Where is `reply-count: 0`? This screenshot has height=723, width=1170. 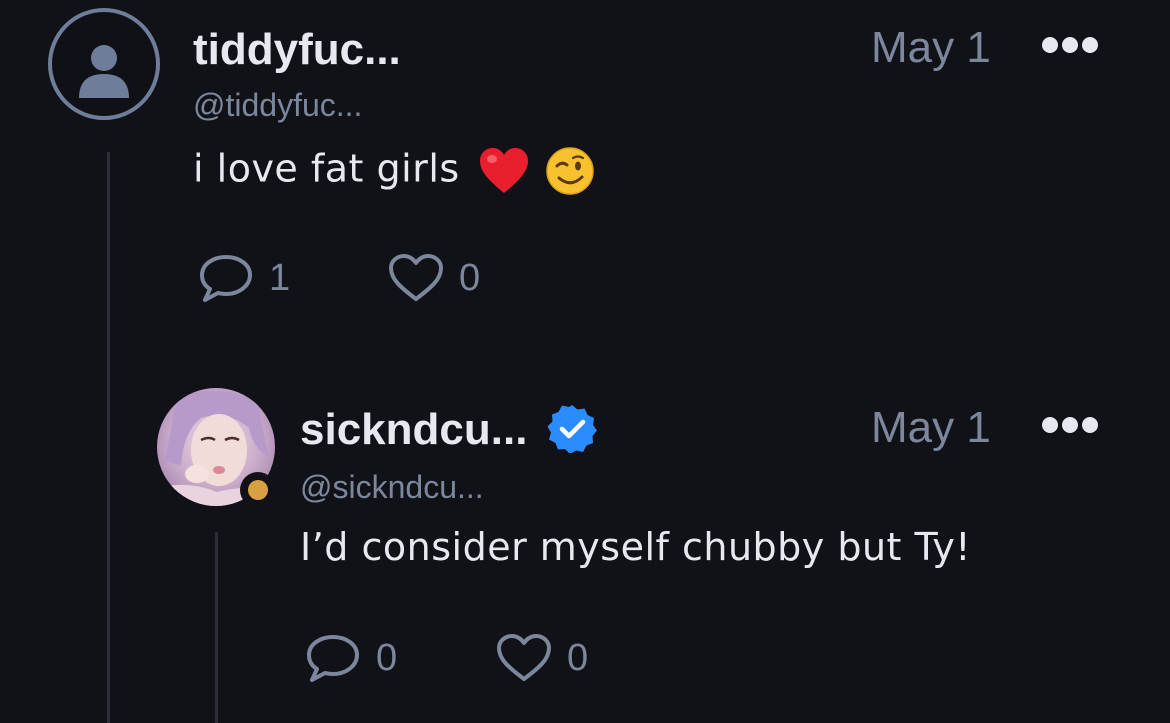 reply-count: 0 is located at coordinates (387, 658).